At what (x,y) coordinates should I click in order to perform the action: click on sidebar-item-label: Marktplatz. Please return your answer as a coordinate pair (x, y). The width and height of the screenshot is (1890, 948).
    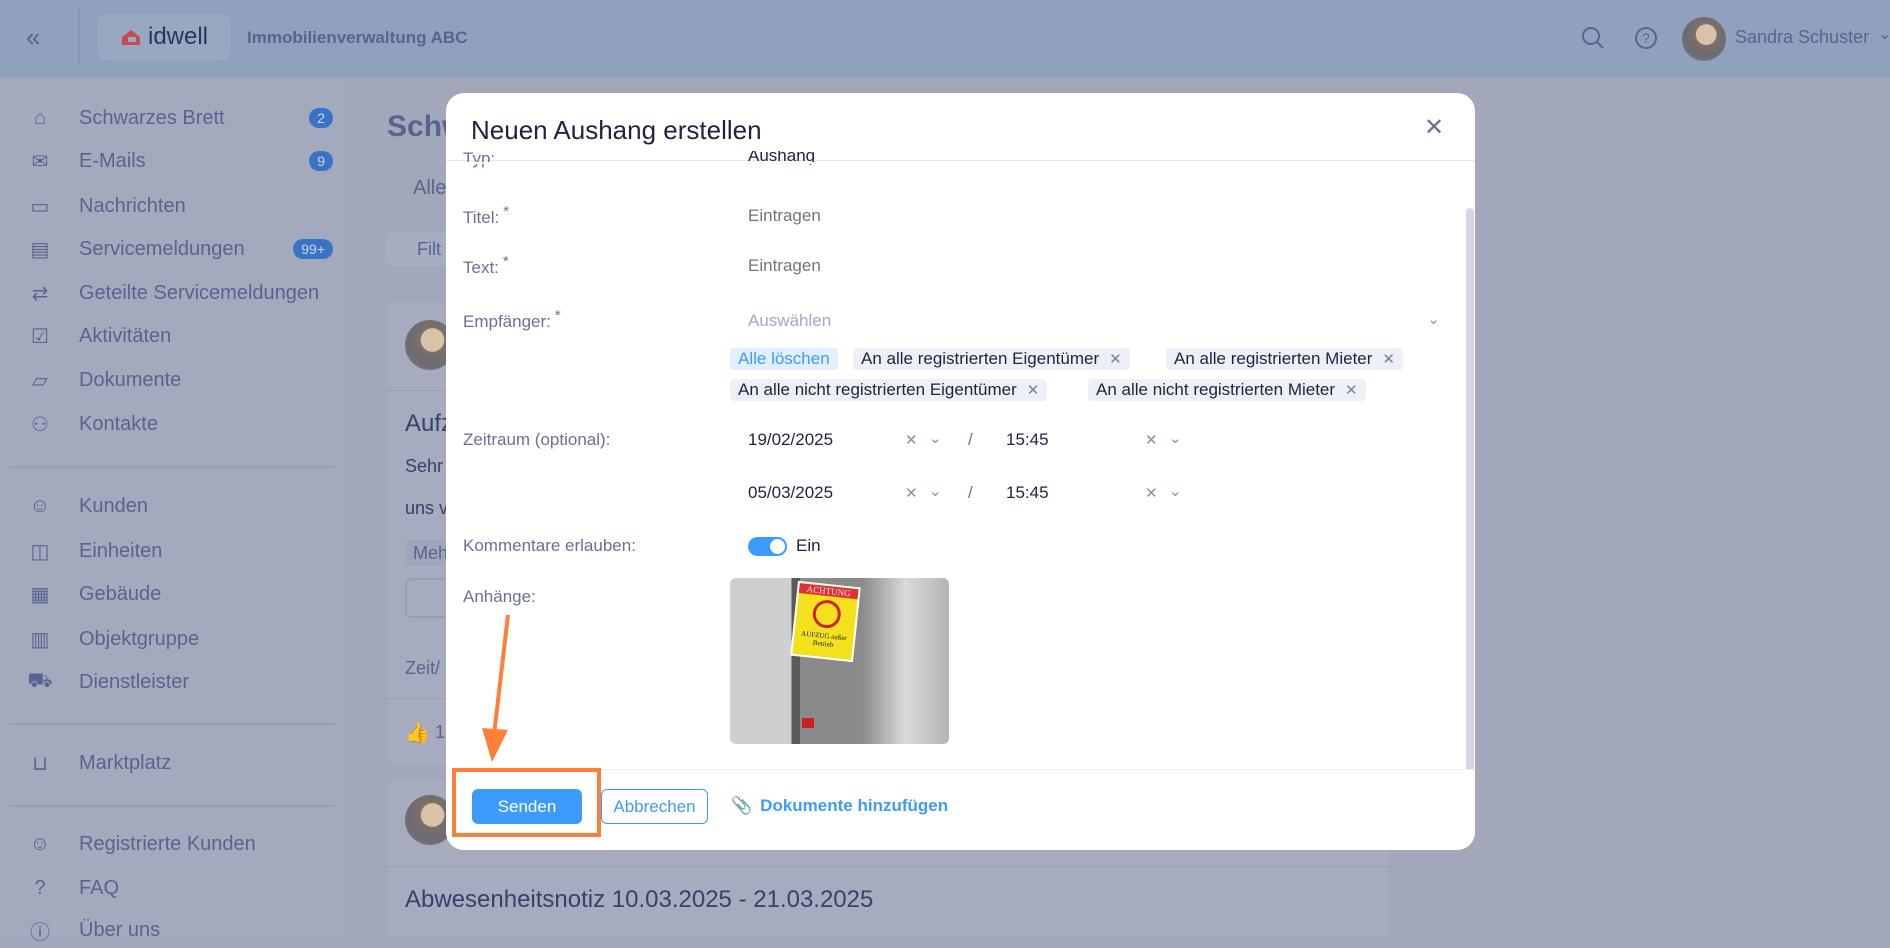
    Looking at the image, I should click on (125, 762).